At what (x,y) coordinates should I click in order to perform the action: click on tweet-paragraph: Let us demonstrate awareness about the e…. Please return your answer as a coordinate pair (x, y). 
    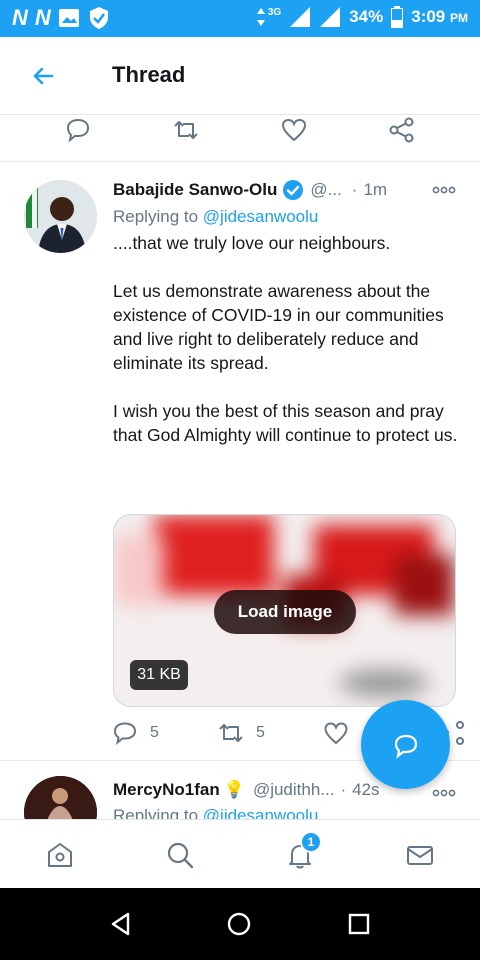
    Looking at the image, I should click on (278, 327).